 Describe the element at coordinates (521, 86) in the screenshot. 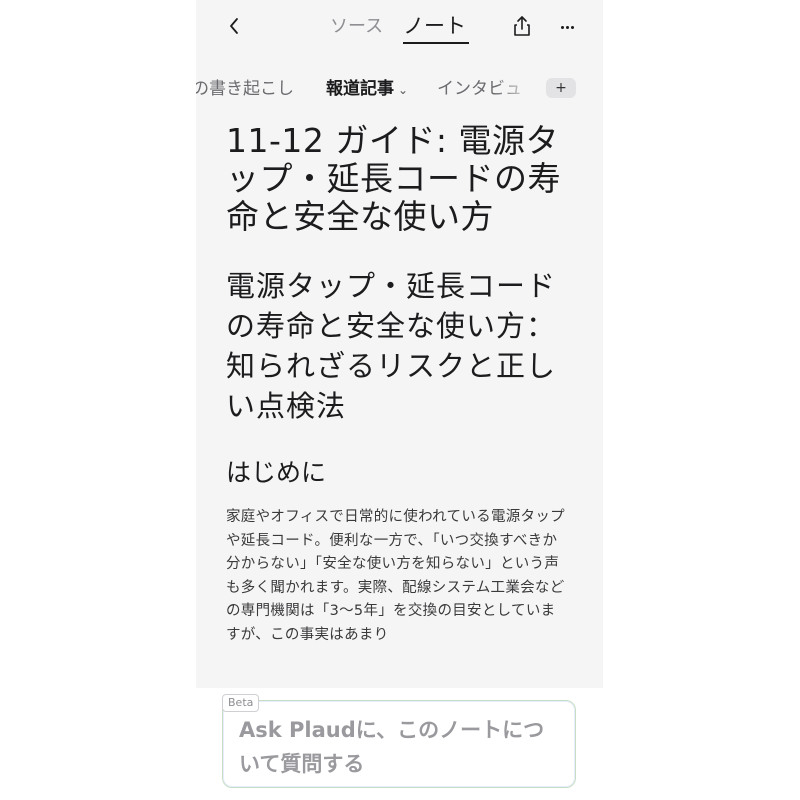

I see `fade-overlay` at that location.